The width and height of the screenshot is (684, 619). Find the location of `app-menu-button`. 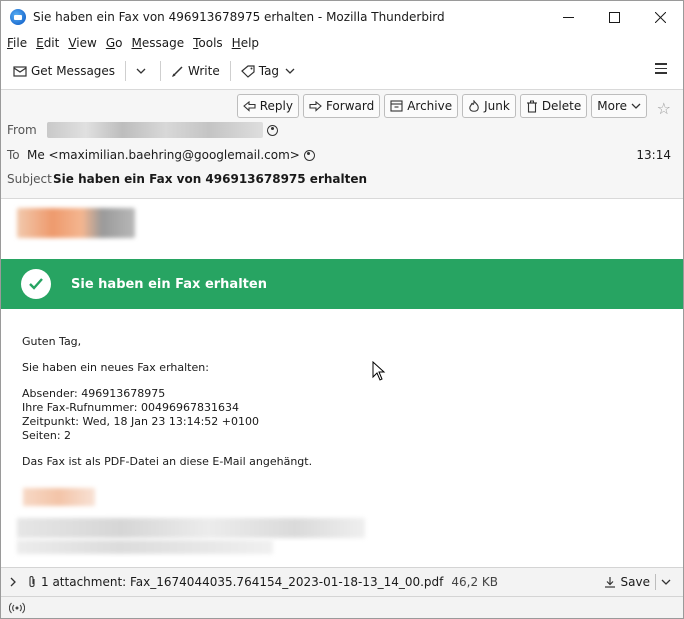

app-menu-button is located at coordinates (661, 69).